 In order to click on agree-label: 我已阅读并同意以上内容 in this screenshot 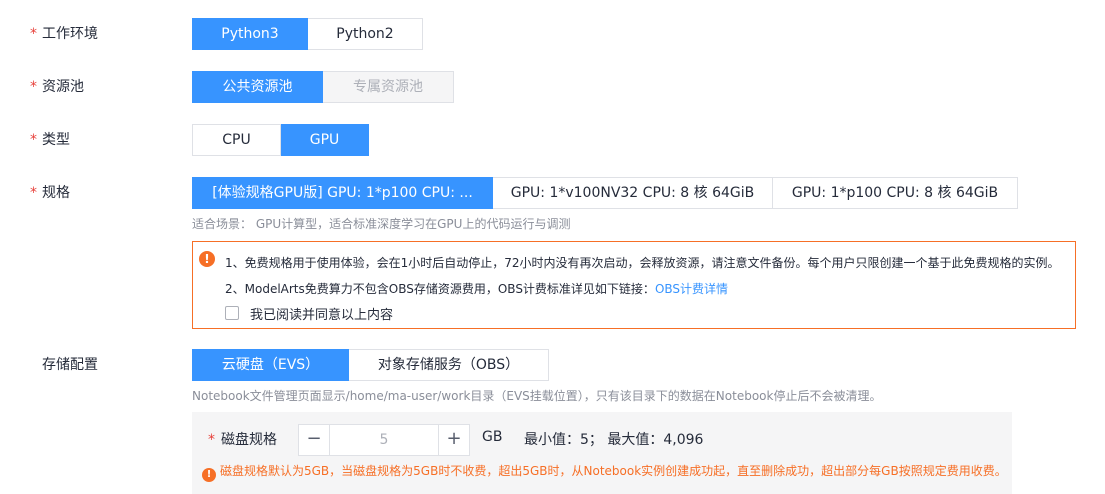, I will do `click(321, 313)`.